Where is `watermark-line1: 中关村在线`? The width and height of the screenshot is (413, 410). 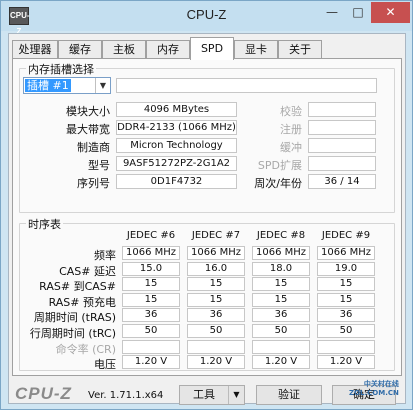 watermark-line1: 中关村在线 is located at coordinates (381, 384).